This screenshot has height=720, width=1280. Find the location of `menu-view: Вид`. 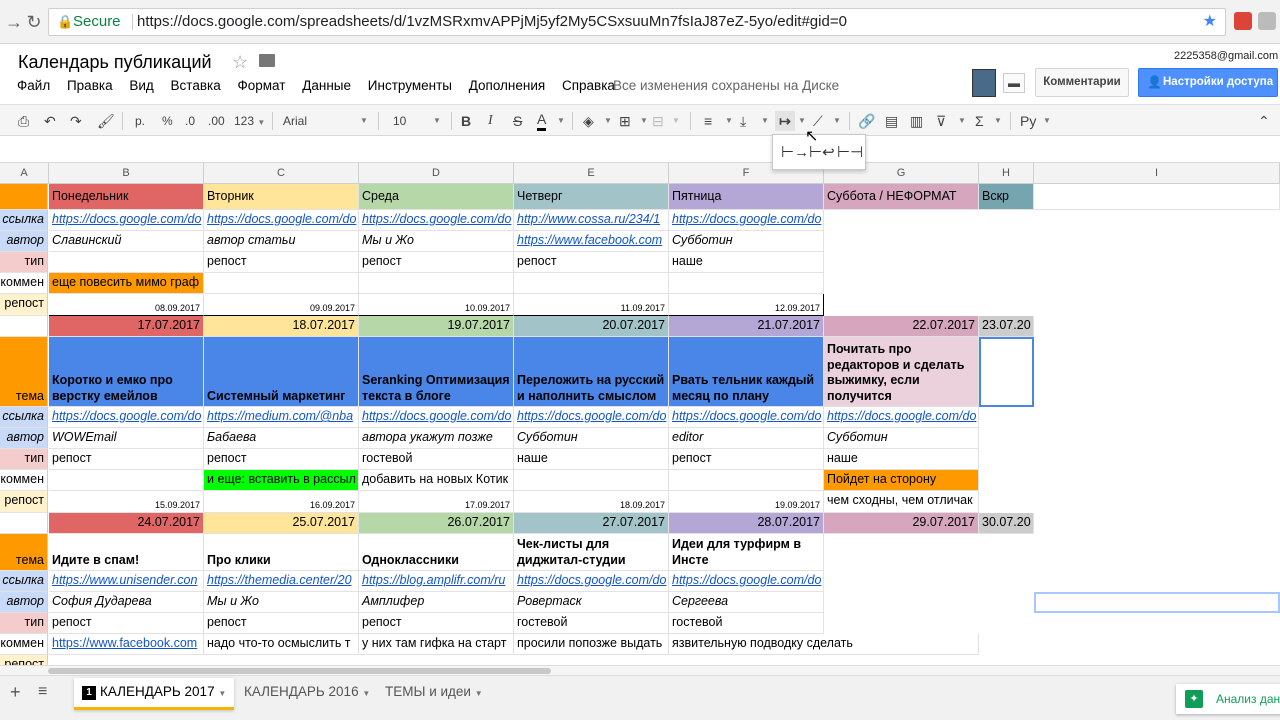

menu-view: Вид is located at coordinates (141, 85).